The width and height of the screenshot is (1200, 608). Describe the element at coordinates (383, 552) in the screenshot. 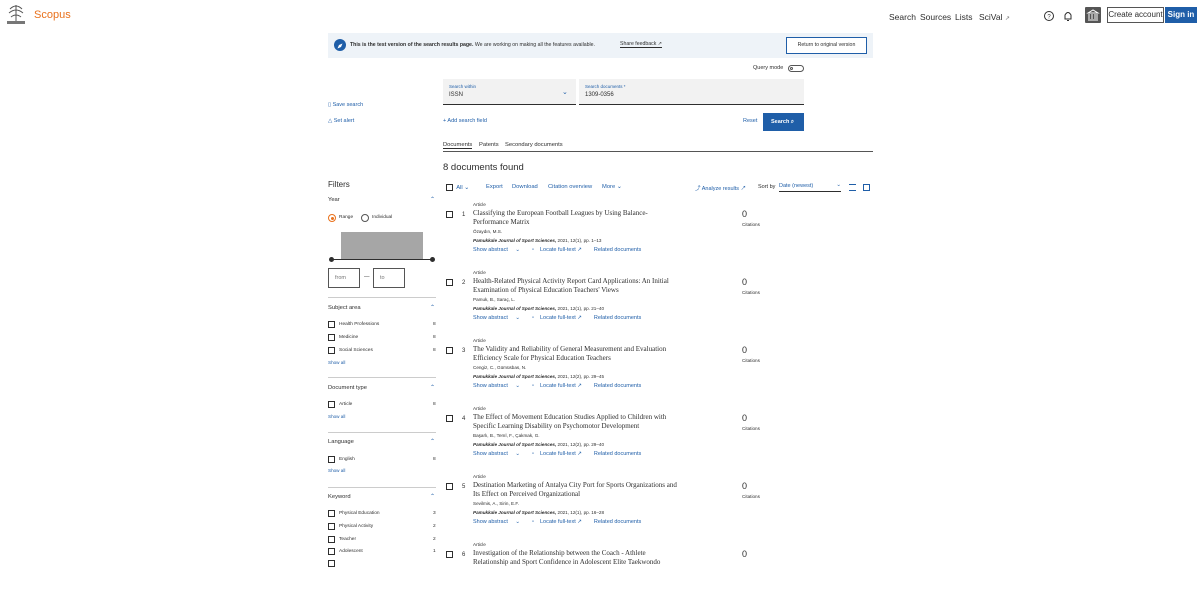

I see `filter-item: Adolescent 1` at that location.